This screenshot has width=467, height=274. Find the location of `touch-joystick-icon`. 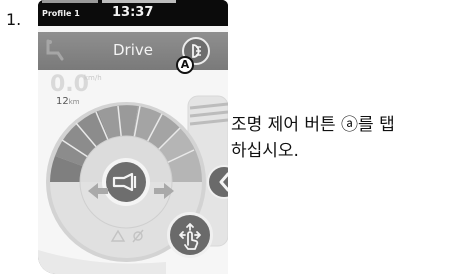

touch-joystick-icon is located at coordinates (190, 236).